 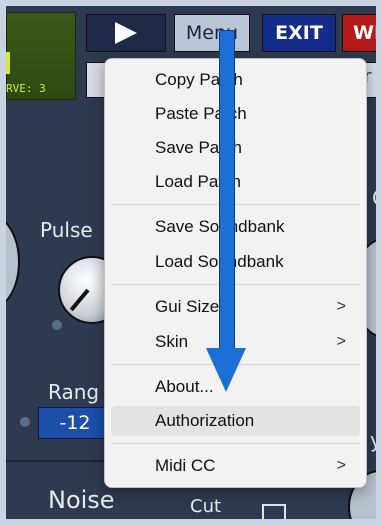 What do you see at coordinates (226, 370) in the screenshot?
I see `down-arrow-head` at bounding box center [226, 370].